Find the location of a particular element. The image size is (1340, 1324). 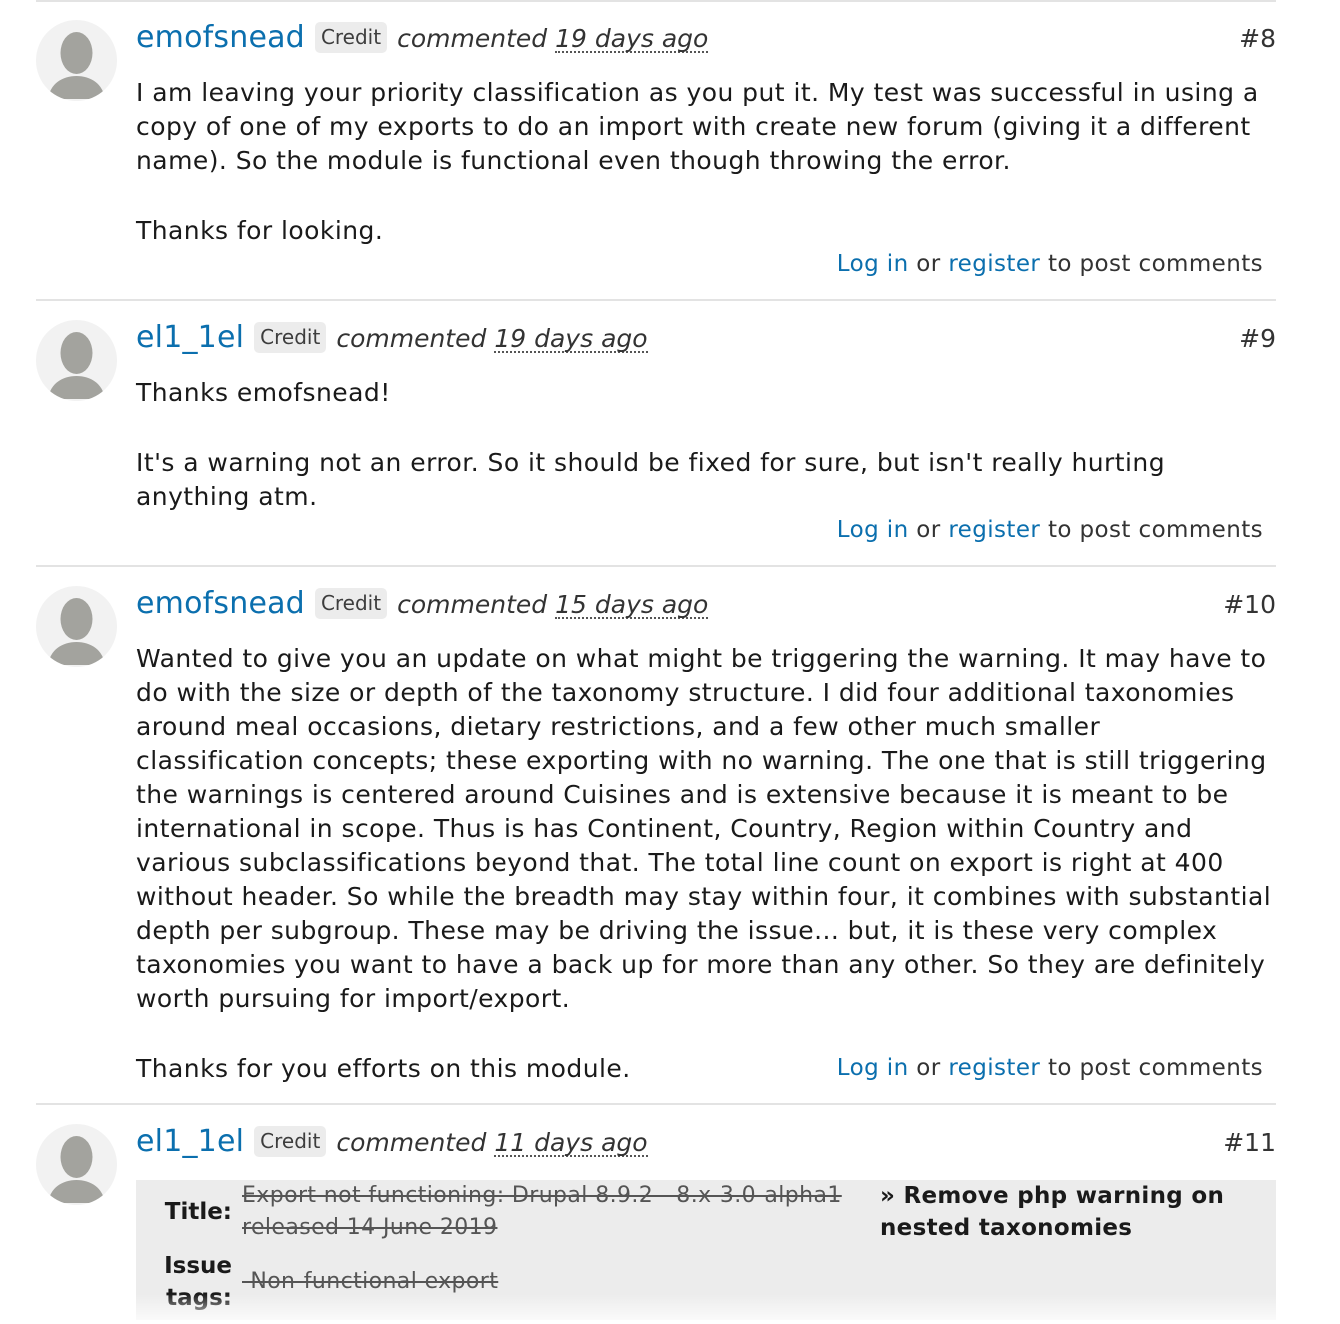

comment-paragraph: Thanks for looking. is located at coordinates (260, 230).